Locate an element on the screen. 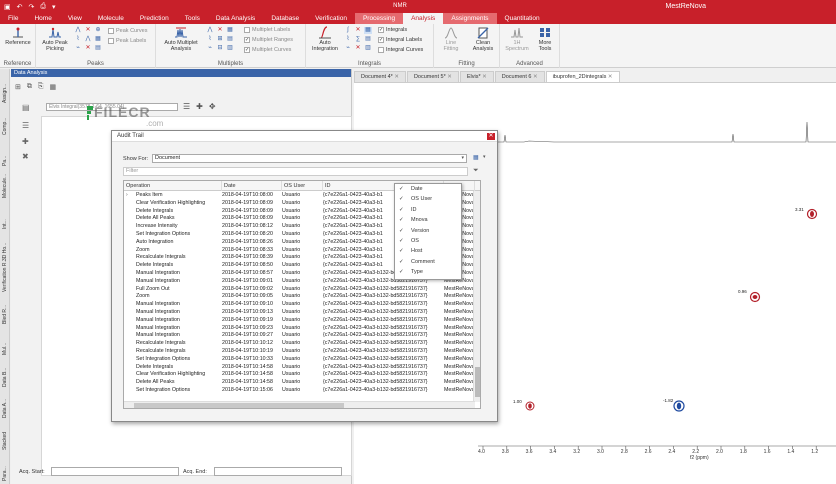  export-icon: ⎘ is located at coordinates (41, 87).